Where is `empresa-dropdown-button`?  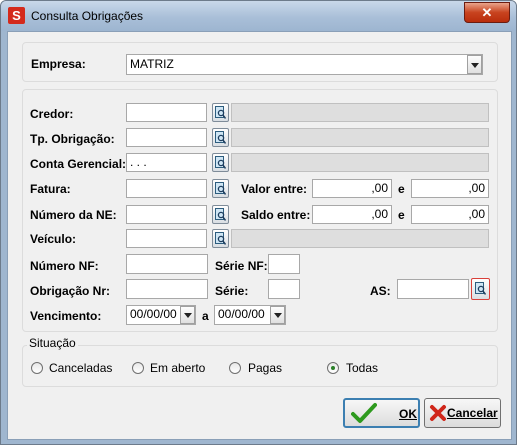
empresa-dropdown-button is located at coordinates (474, 64).